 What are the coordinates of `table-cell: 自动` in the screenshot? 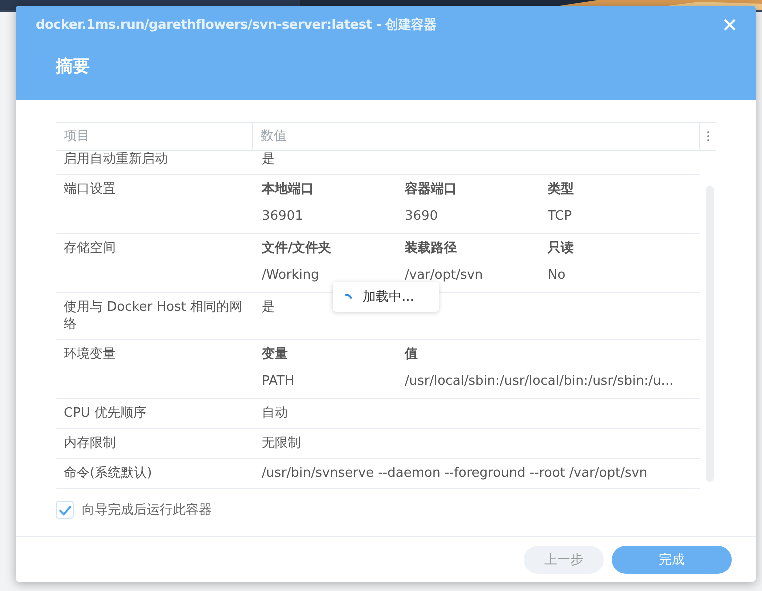 It's located at (275, 413).